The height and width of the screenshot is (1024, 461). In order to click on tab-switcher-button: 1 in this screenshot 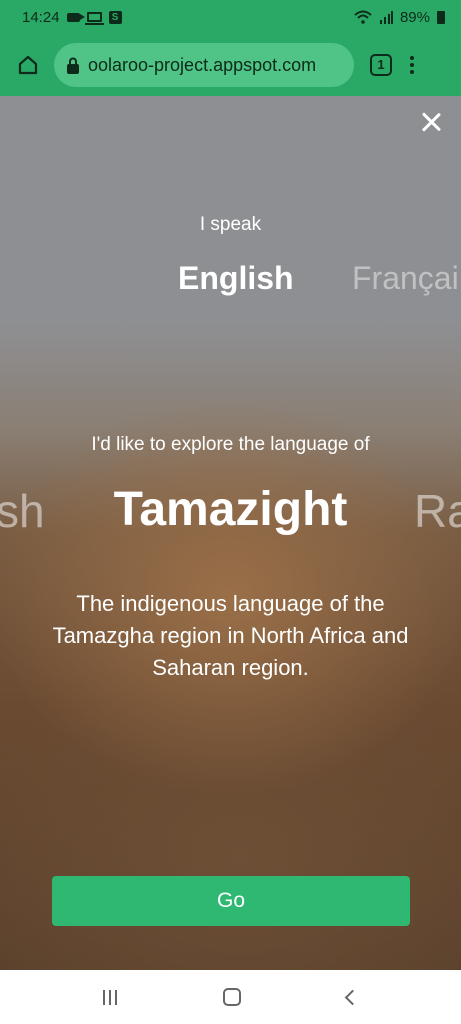, I will do `click(381, 65)`.